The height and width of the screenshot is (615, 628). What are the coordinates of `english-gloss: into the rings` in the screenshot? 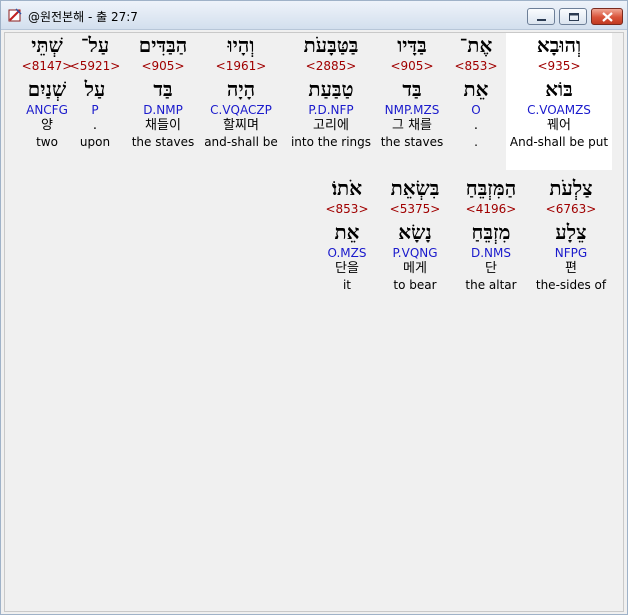 It's located at (331, 142).